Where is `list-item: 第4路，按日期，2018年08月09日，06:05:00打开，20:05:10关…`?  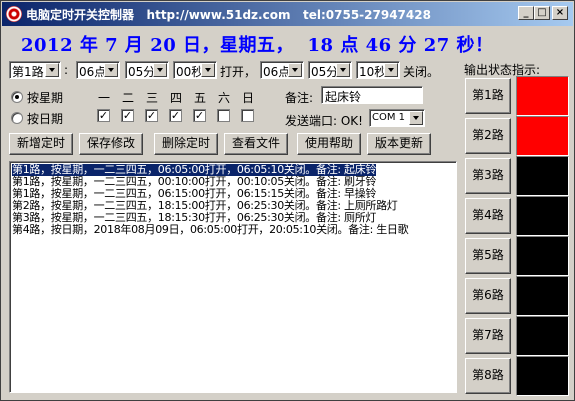 list-item: 第4路，按日期，2018年08月09日，06:05:00打开，20:05:10关… is located at coordinates (210, 230).